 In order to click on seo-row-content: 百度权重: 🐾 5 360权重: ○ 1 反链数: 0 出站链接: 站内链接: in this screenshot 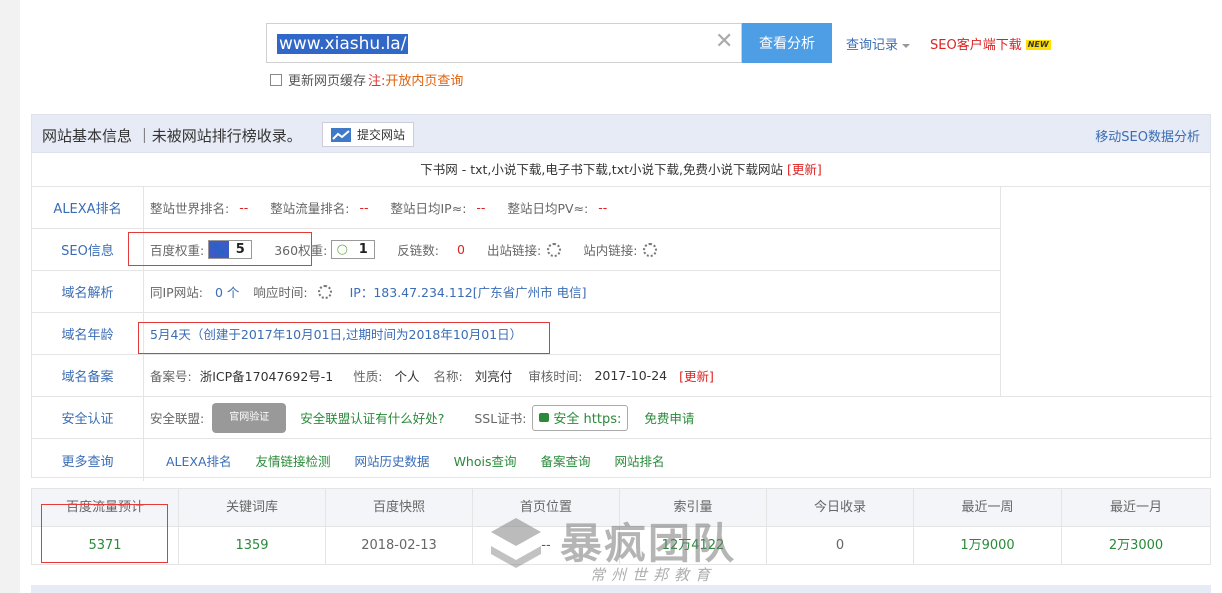, I will do `click(404, 249)`.